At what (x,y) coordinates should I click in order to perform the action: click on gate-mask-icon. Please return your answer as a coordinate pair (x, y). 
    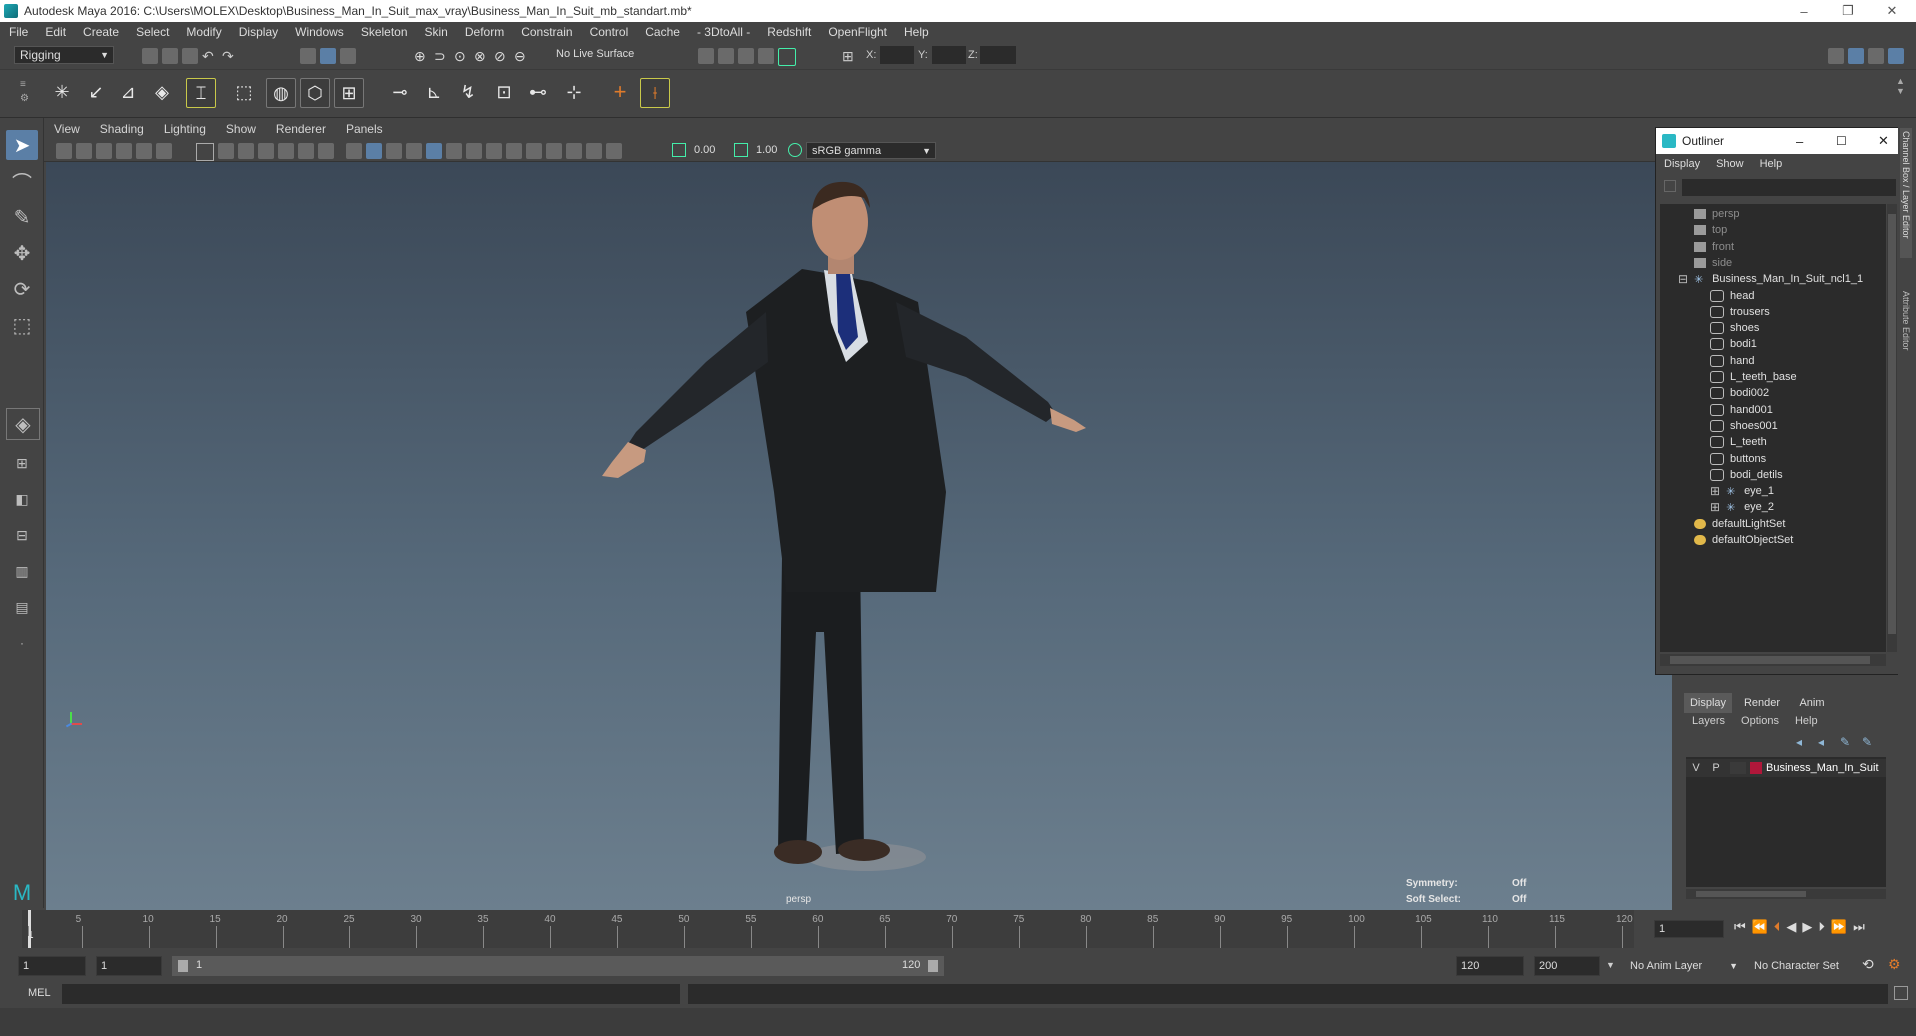
    Looking at the image, I should click on (266, 151).